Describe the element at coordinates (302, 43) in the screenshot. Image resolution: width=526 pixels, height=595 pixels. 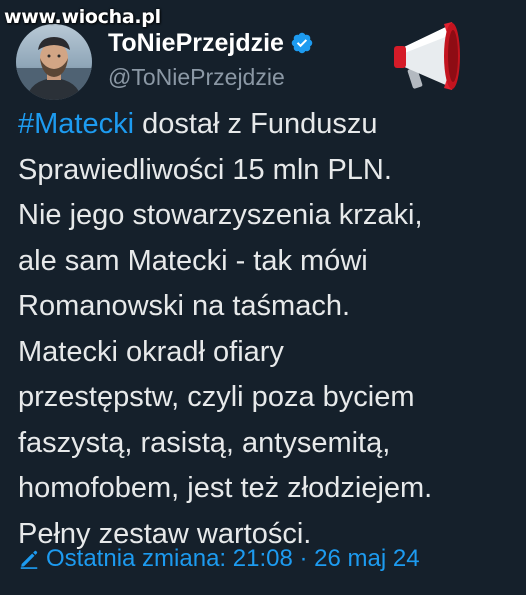
I see `verified-badge-icon` at that location.